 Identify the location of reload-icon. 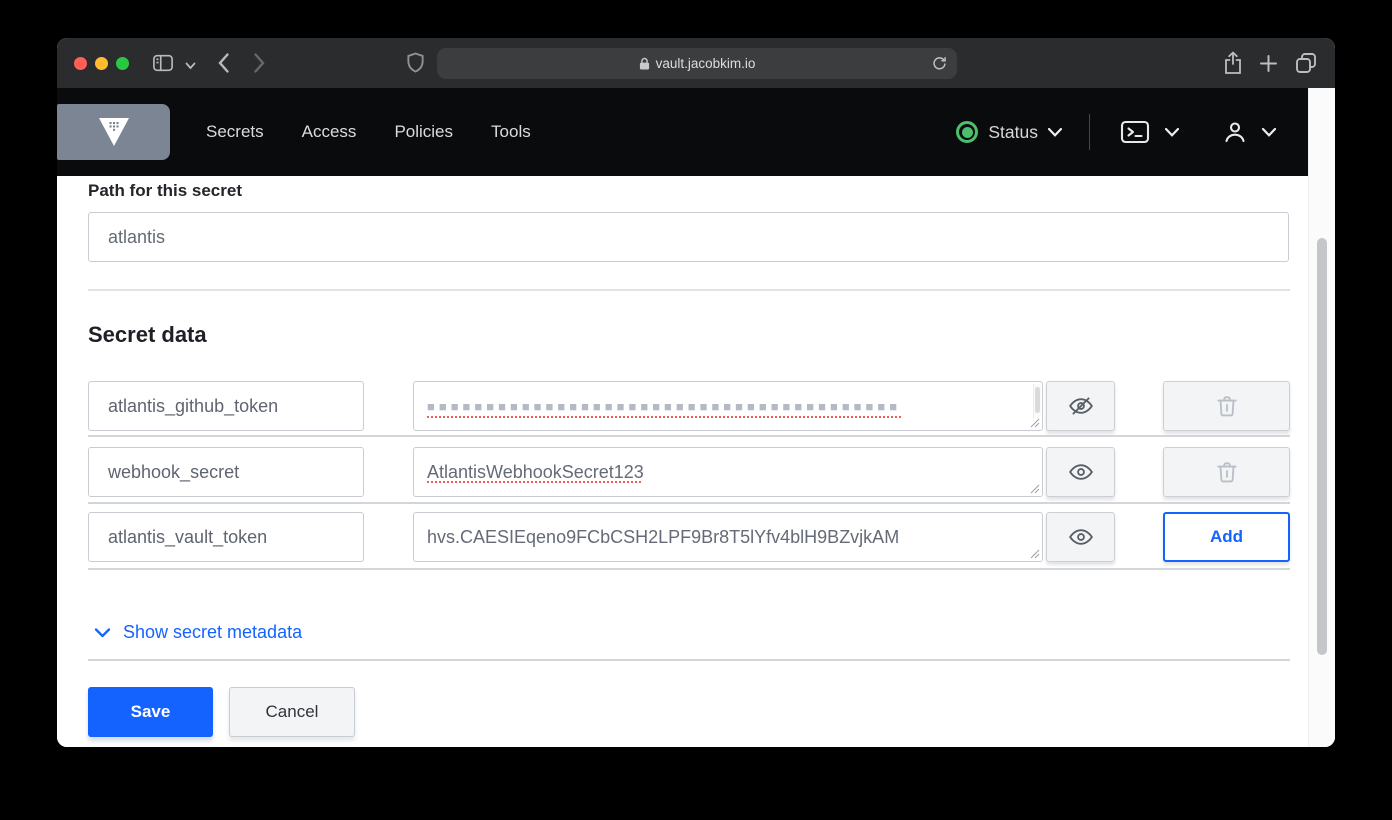
(939, 63).